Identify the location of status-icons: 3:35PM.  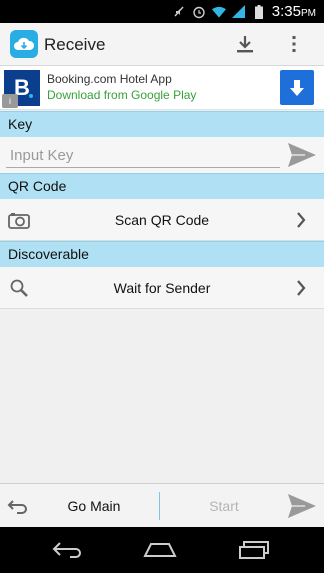
(244, 11).